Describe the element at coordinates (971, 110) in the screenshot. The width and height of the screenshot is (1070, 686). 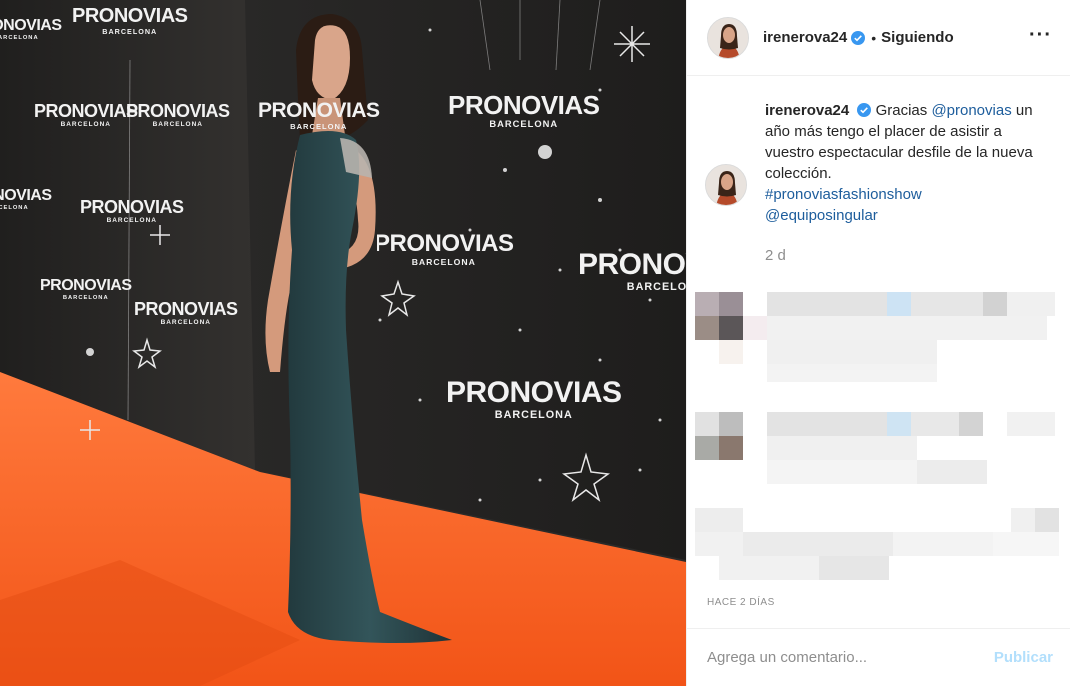
I see `mention-link: @pronovias` at that location.